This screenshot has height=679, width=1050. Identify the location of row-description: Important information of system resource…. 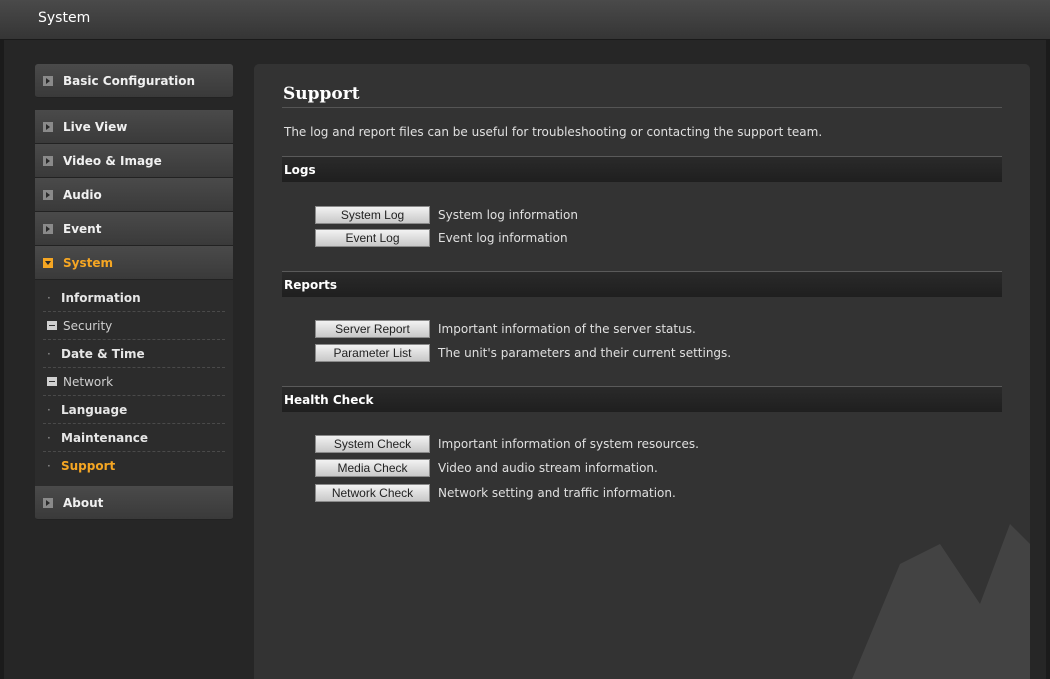
(568, 444).